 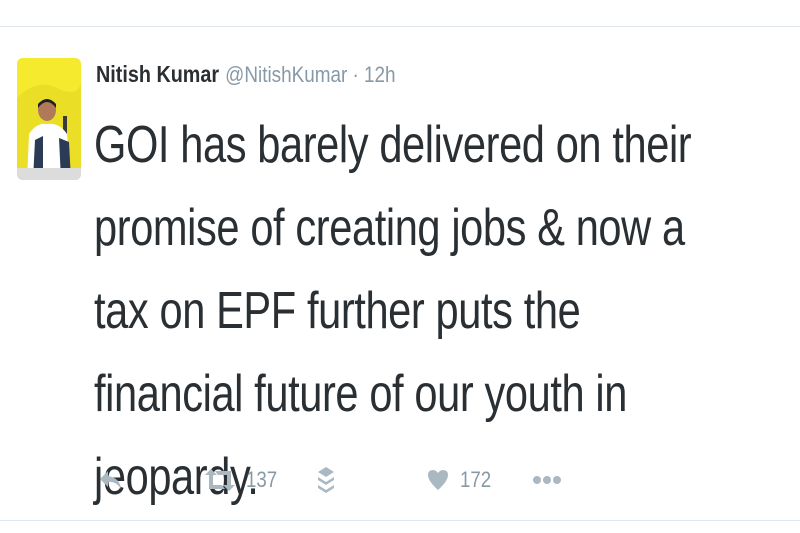 I want to click on avatar-image, so click(x=49, y=119).